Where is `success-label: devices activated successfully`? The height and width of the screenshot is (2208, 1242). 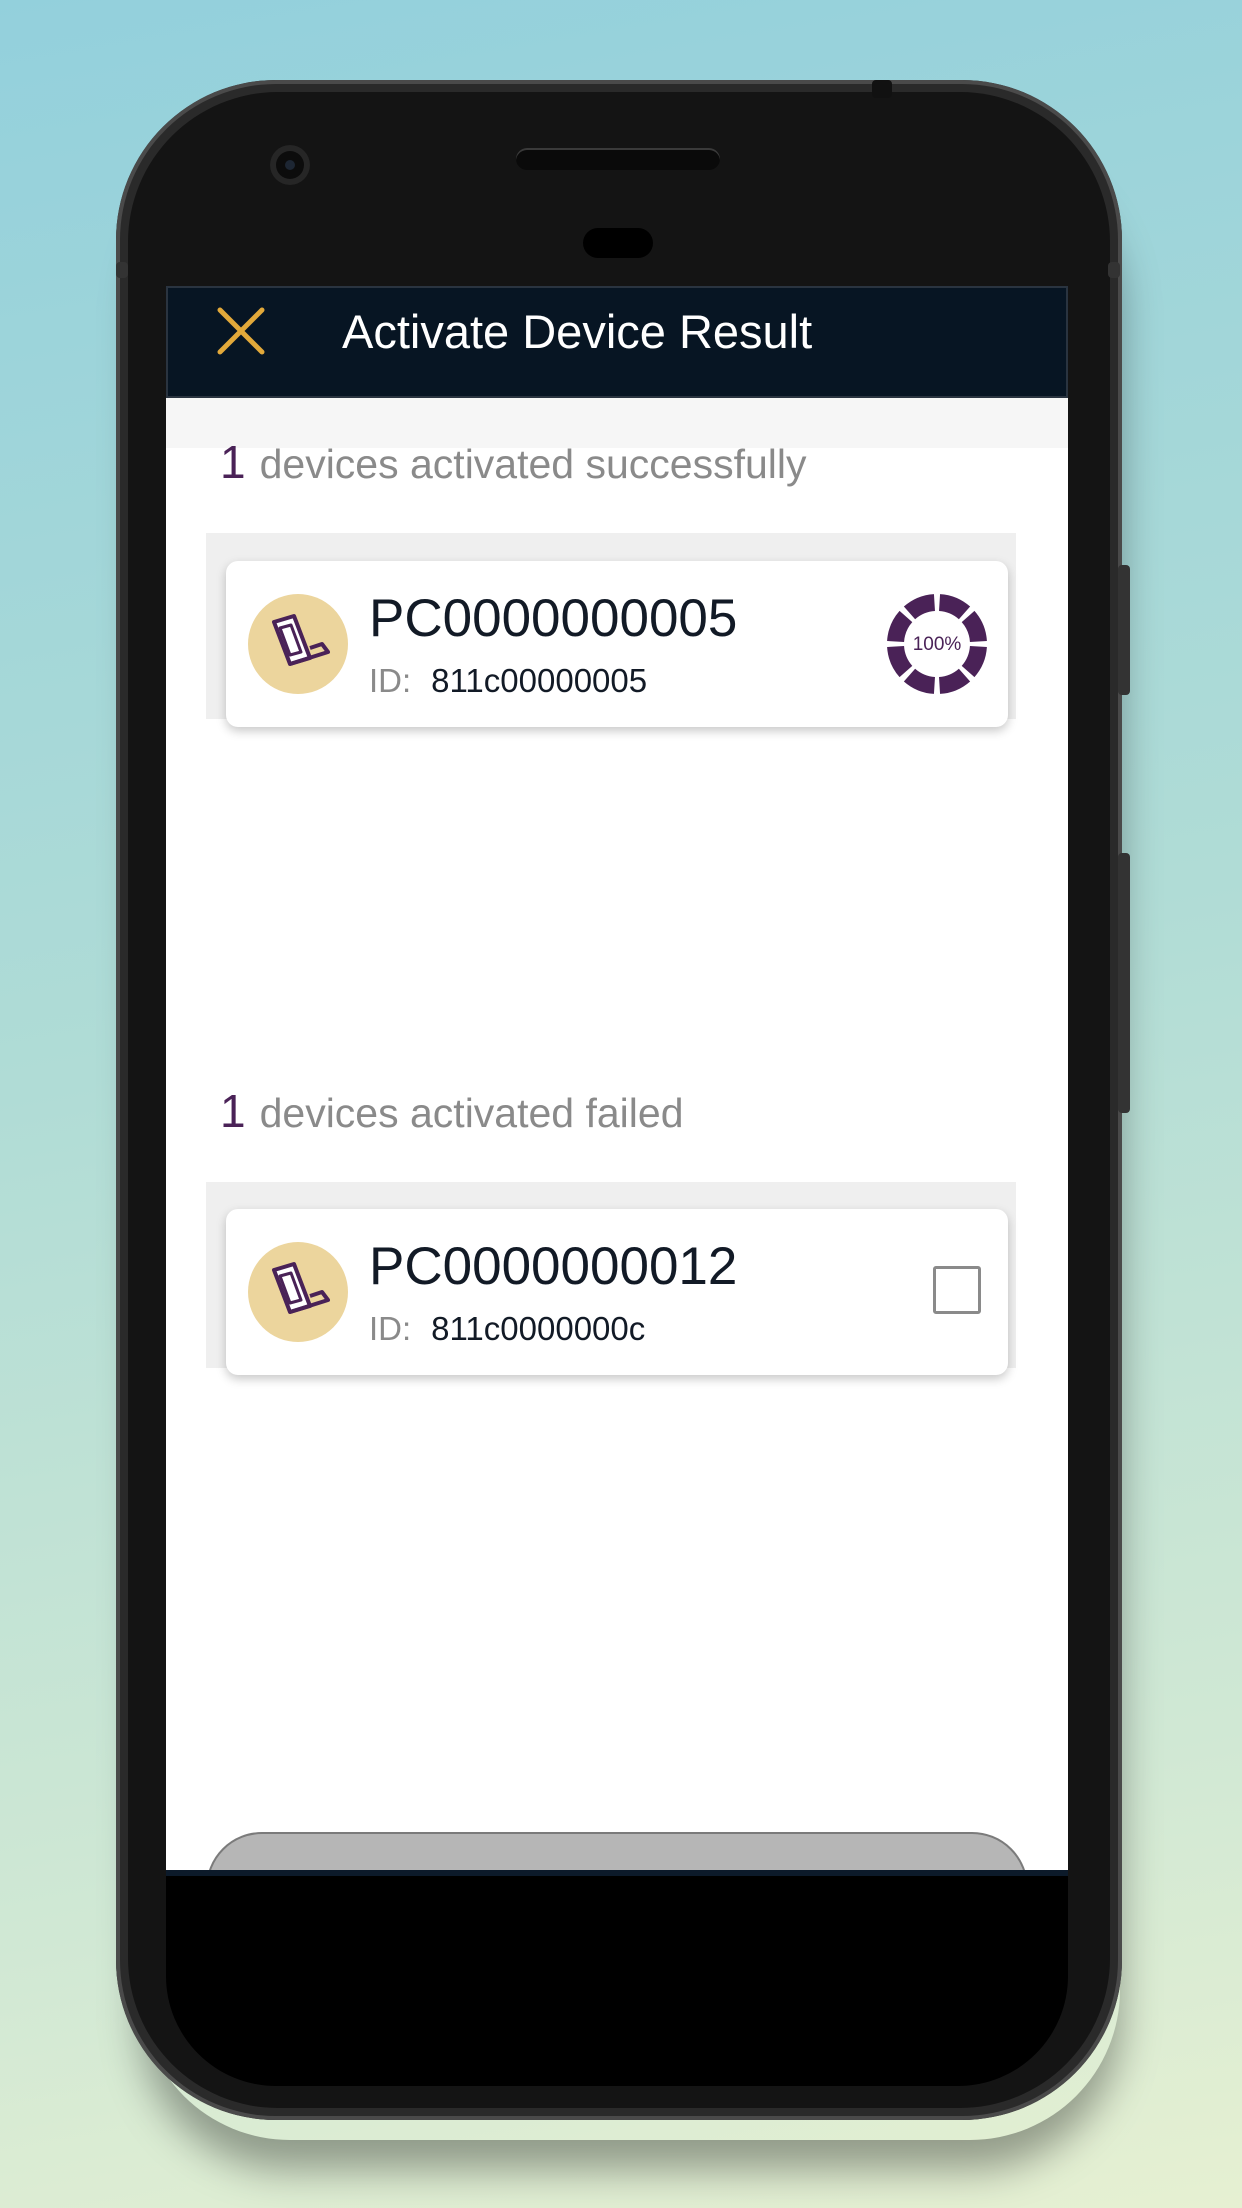 success-label: devices activated successfully is located at coordinates (533, 464).